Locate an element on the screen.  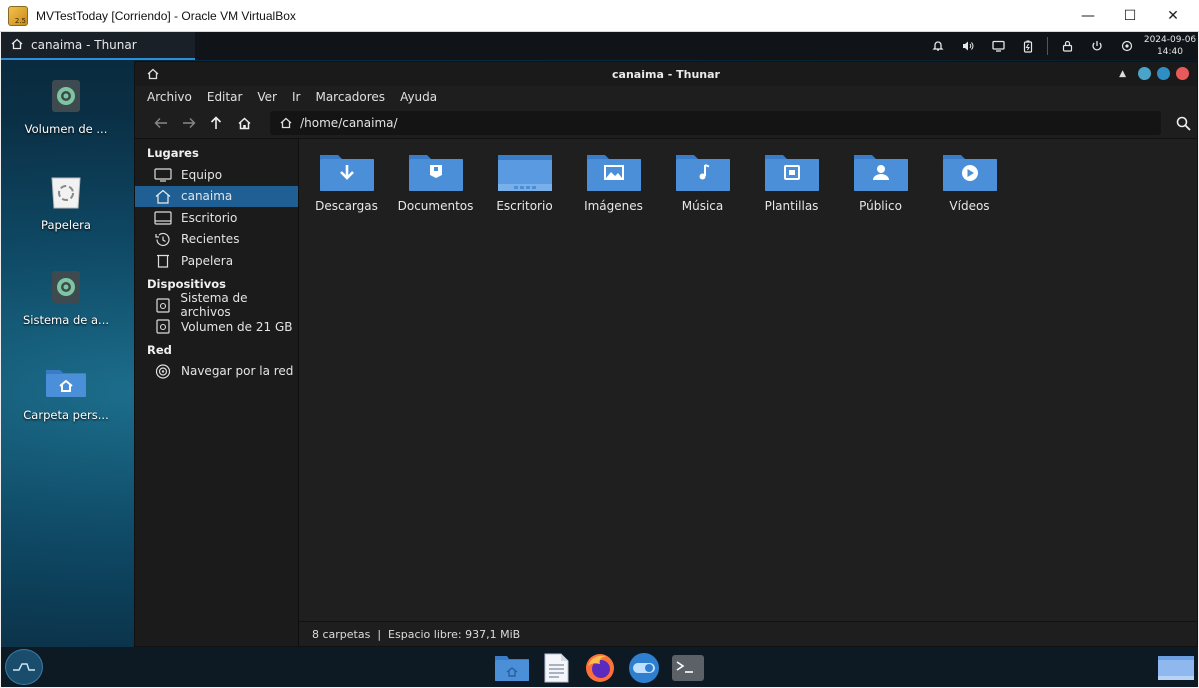
display-icon is located at coordinates (998, 46).